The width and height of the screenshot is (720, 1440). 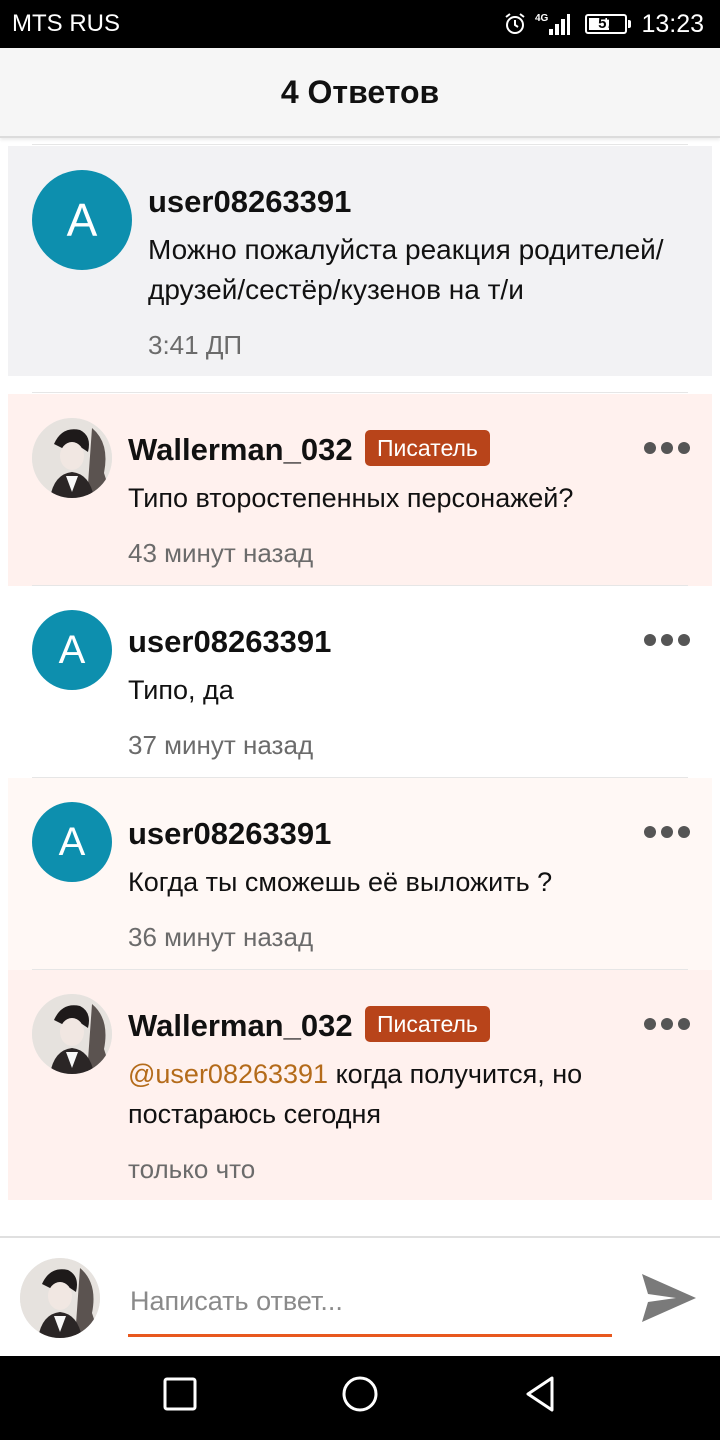 I want to click on nav-back-icon, so click(x=540, y=1394).